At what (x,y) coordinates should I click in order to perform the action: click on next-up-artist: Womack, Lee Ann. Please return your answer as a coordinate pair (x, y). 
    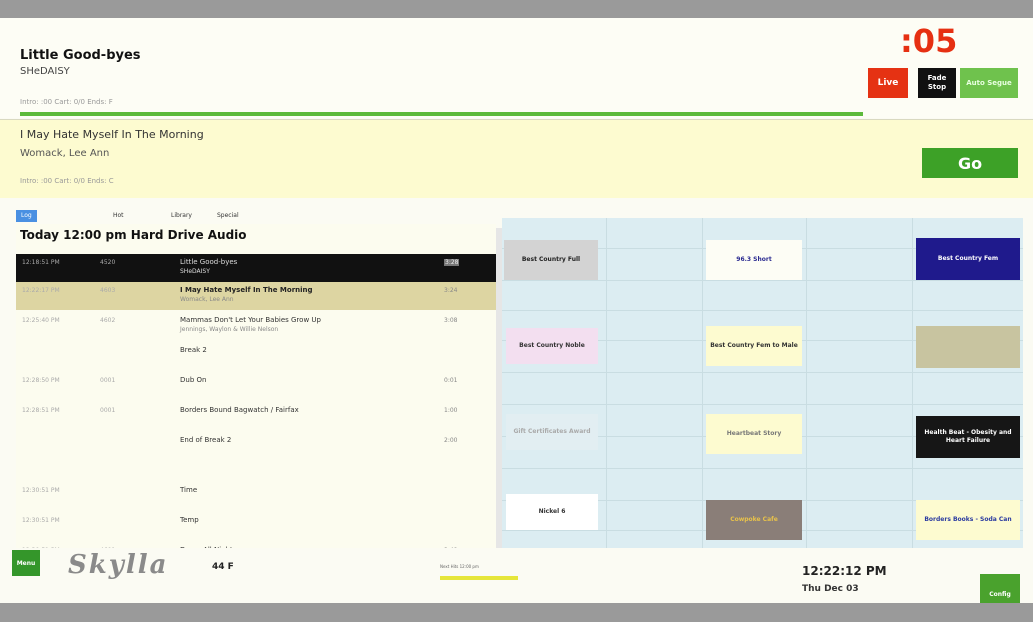
    Looking at the image, I should click on (65, 153).